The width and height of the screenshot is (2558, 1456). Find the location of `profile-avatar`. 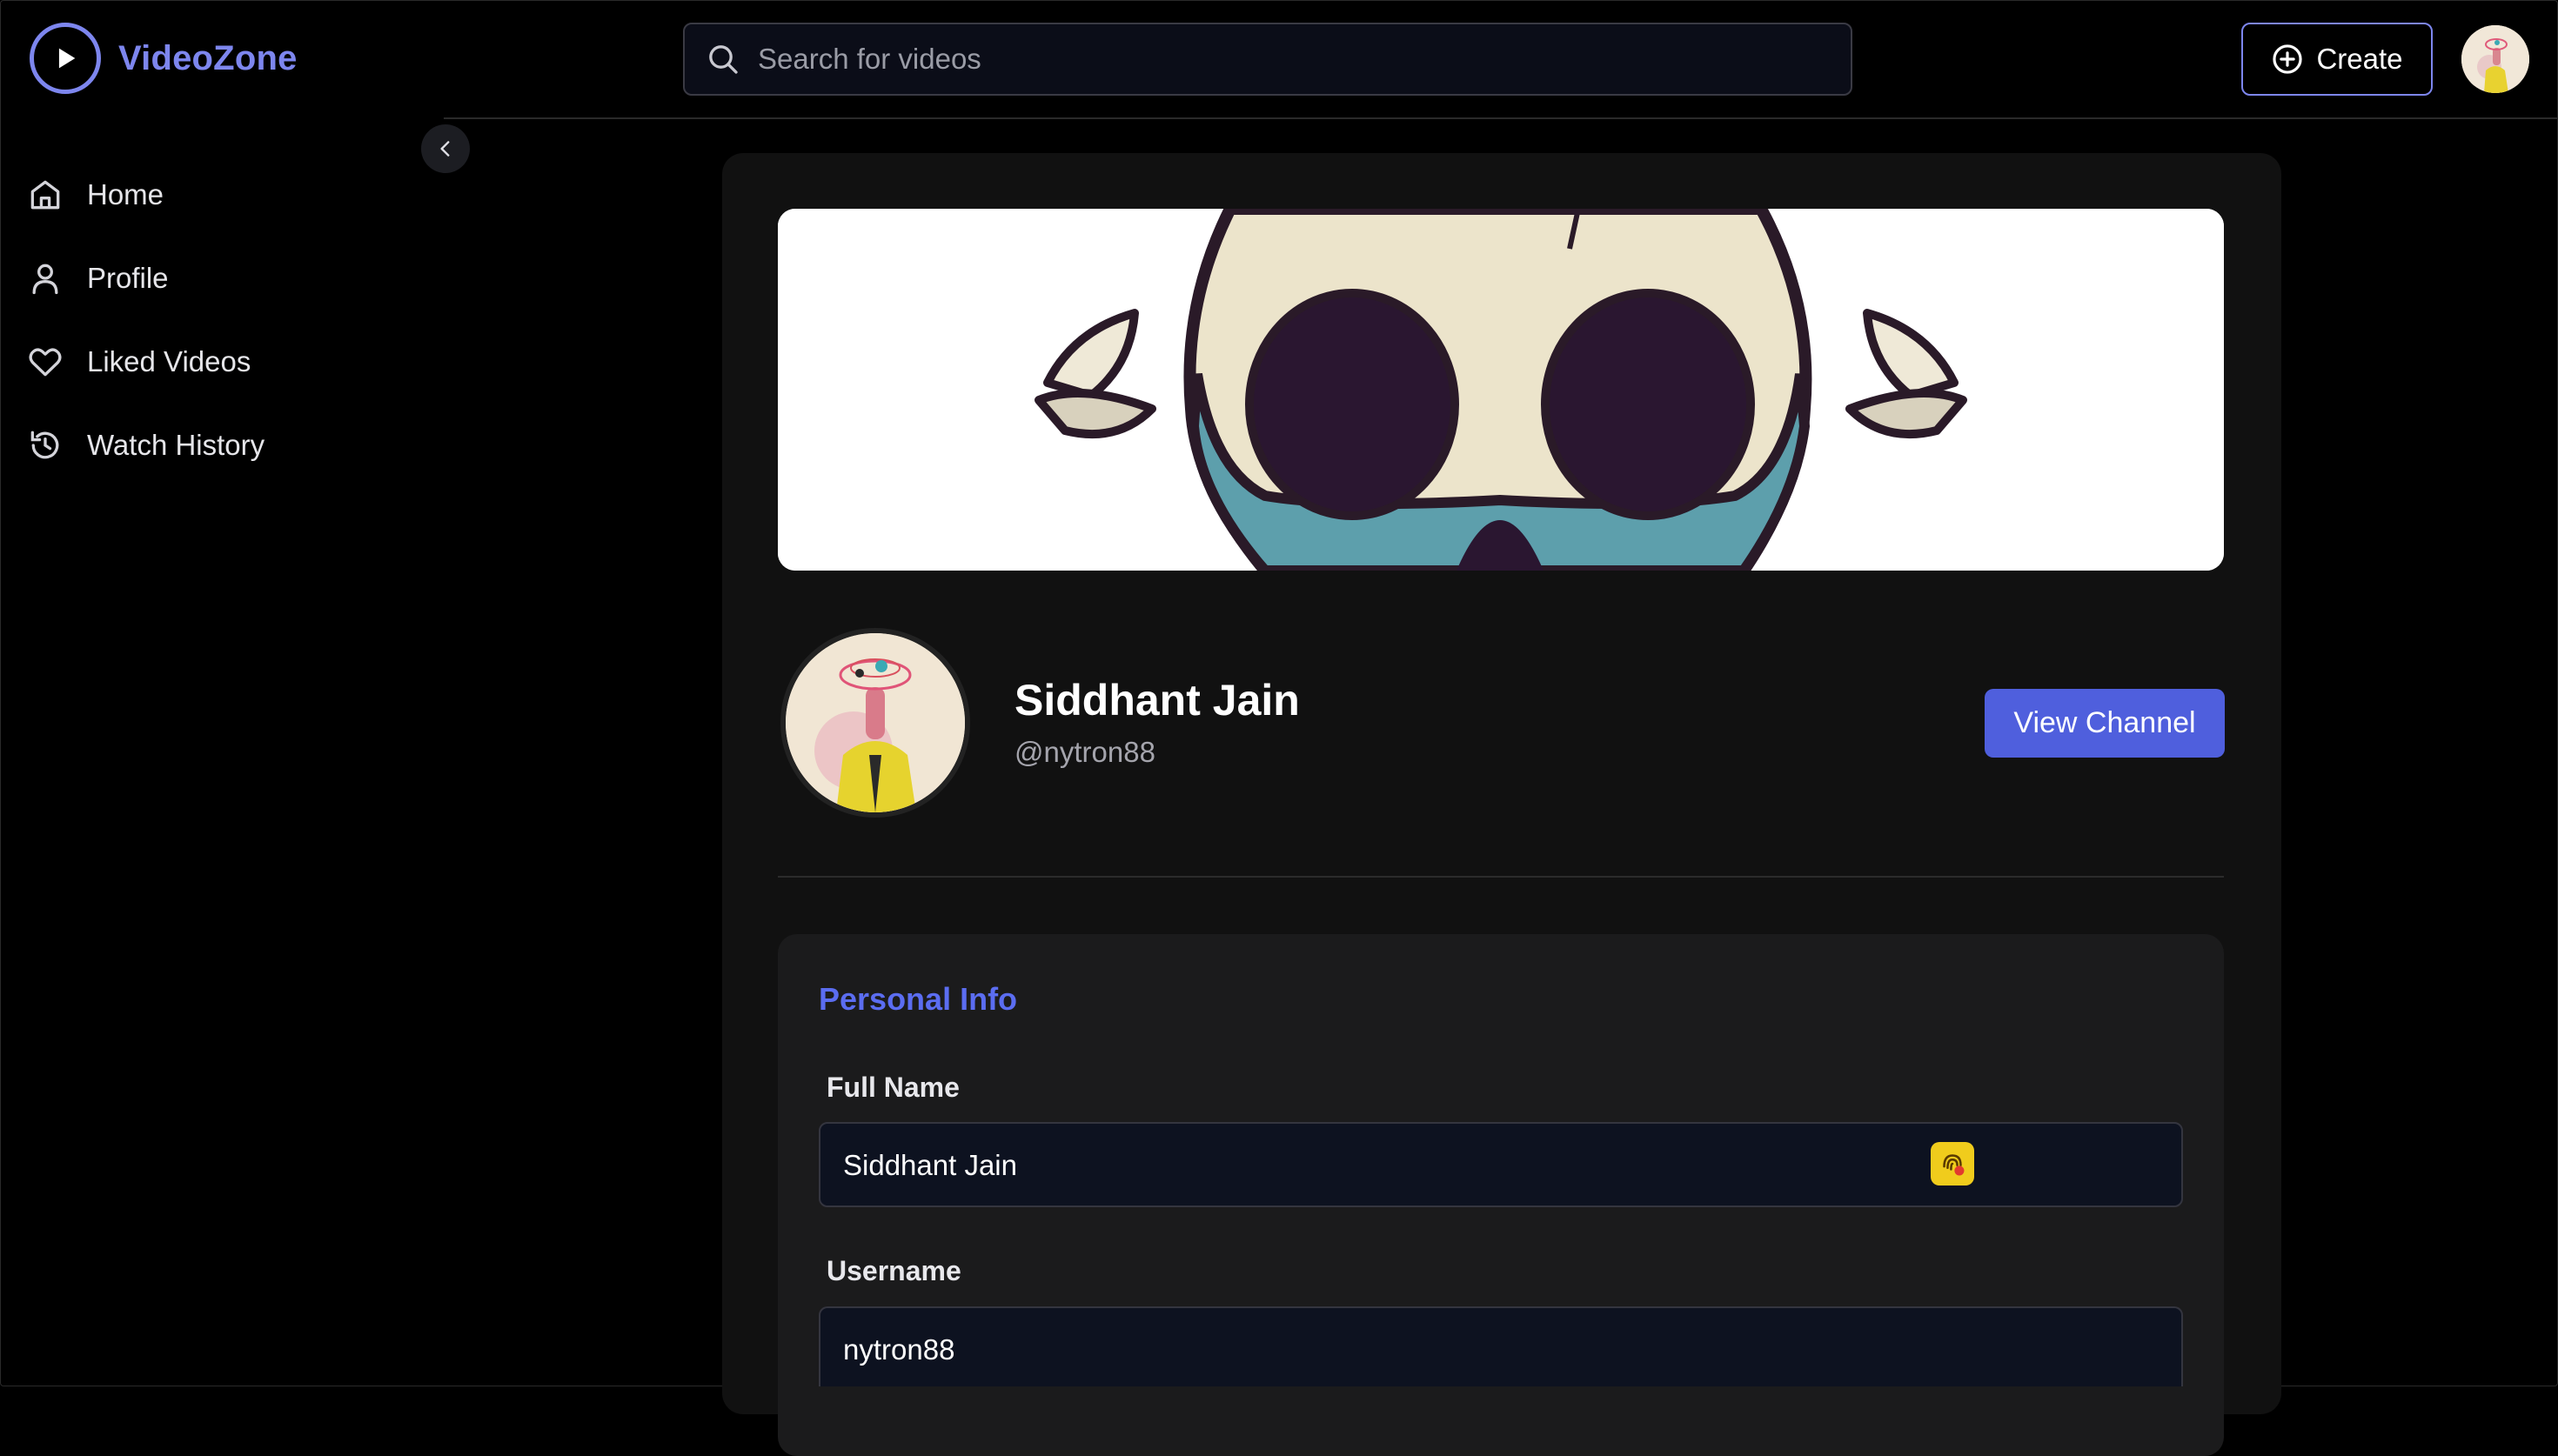

profile-avatar is located at coordinates (875, 723).